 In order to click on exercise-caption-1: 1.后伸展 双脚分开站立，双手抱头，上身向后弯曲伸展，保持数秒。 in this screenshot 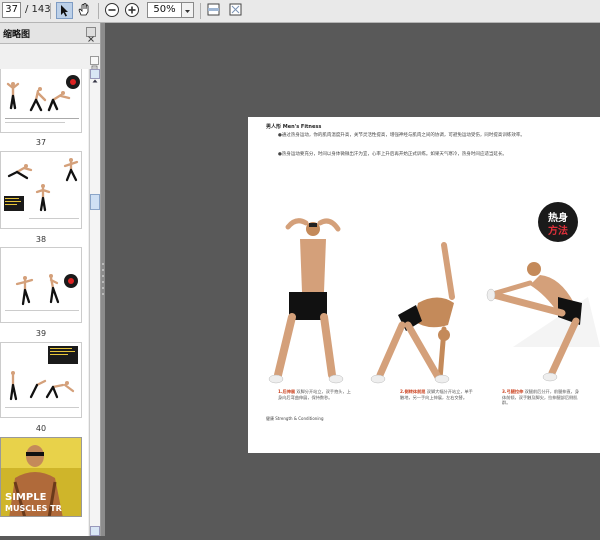, I will do `click(315, 394)`.